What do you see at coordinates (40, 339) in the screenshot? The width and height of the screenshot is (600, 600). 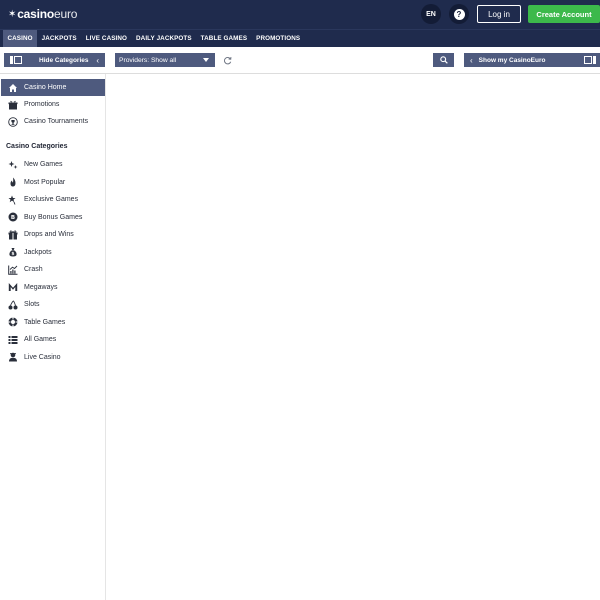 I see `sidebar-item-label: All Games` at bounding box center [40, 339].